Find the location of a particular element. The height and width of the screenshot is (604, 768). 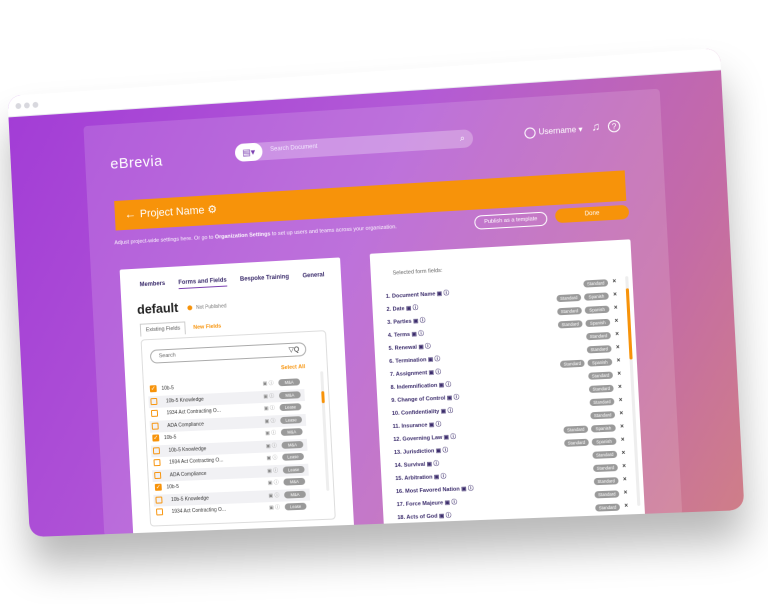

status-badge: Not Published is located at coordinates (206, 307).